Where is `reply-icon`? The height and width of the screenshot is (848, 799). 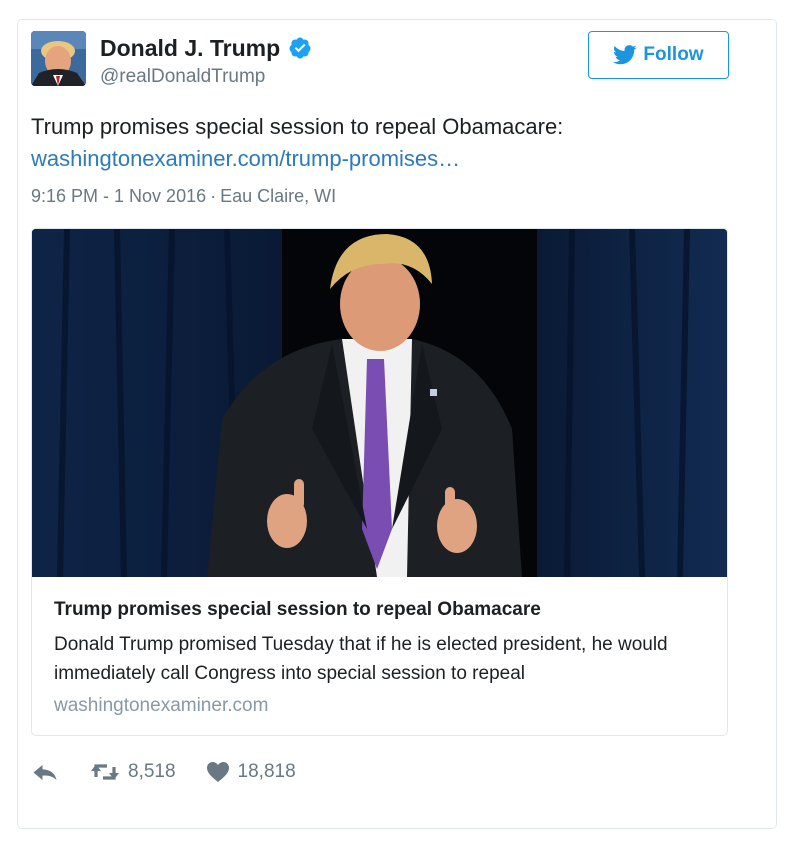
reply-icon is located at coordinates (45, 772).